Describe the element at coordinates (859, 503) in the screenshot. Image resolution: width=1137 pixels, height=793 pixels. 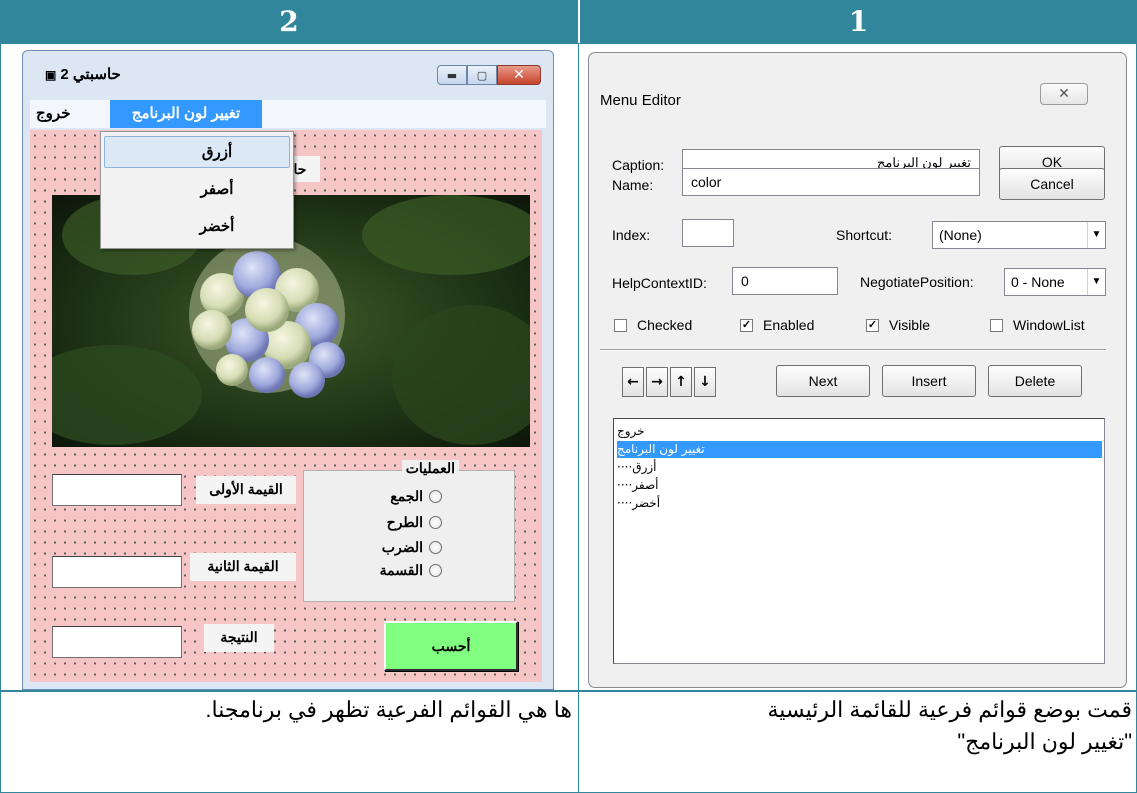
I see `list-item: ····أخضر` at that location.